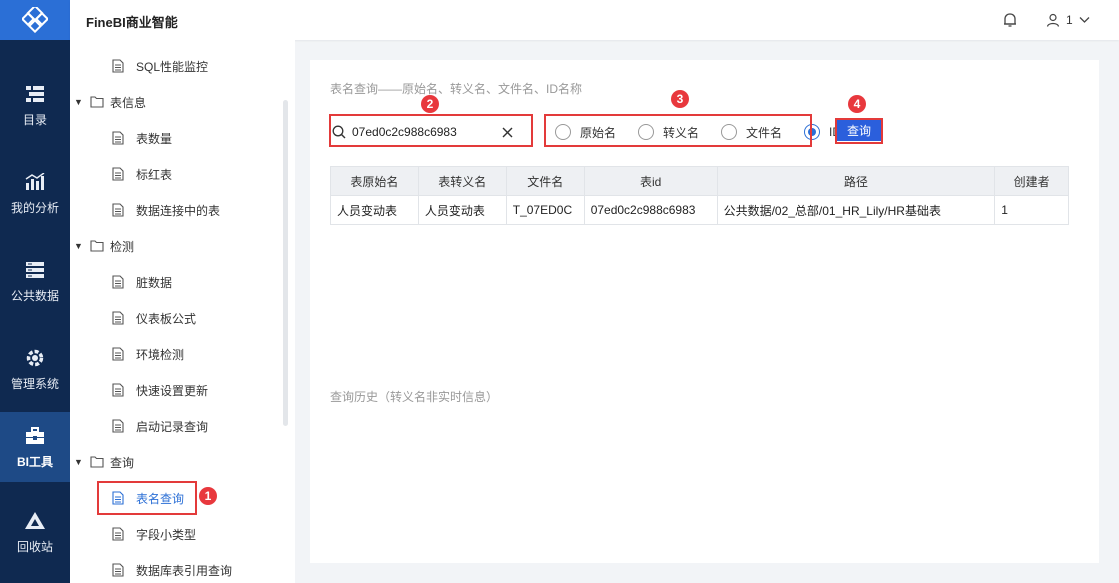 The image size is (1119, 583). What do you see at coordinates (1084, 20) in the screenshot?
I see `chevron-down-icon` at bounding box center [1084, 20].